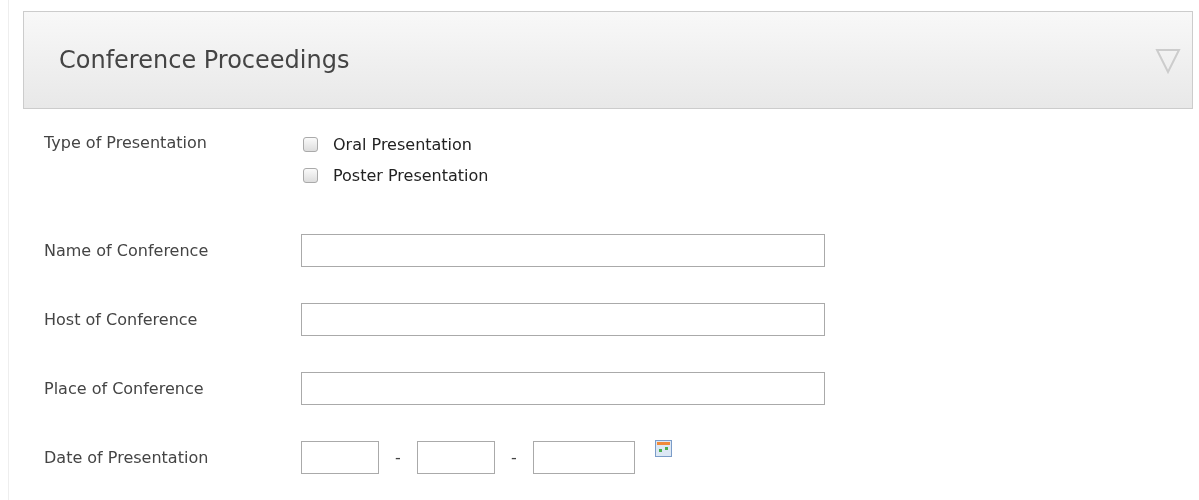 Image resolution: width=1199 pixels, height=500 pixels. I want to click on checkbox-label: Poster Presentation, so click(411, 175).